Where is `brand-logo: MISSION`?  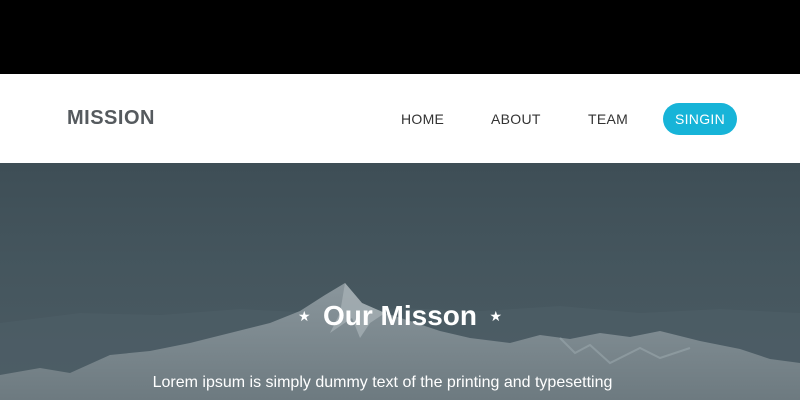
brand-logo: MISSION is located at coordinates (111, 118).